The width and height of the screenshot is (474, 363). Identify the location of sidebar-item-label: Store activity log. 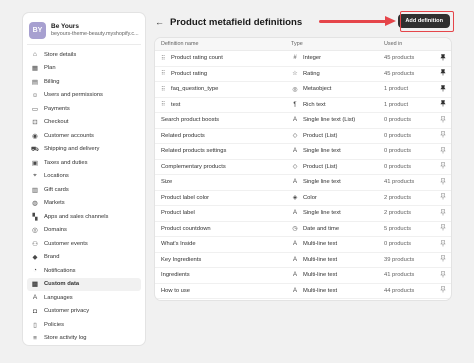
(65, 338).